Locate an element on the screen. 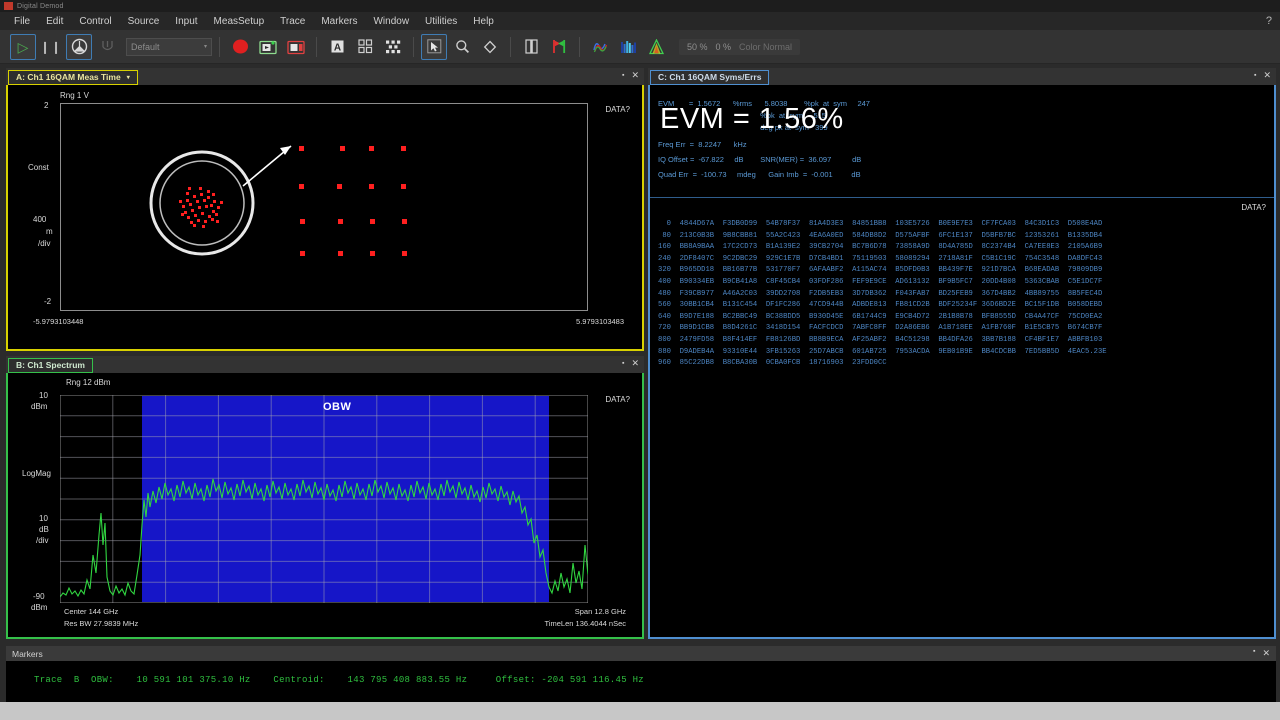 This screenshot has height=720, width=1280. trace-points-button is located at coordinates (393, 47).